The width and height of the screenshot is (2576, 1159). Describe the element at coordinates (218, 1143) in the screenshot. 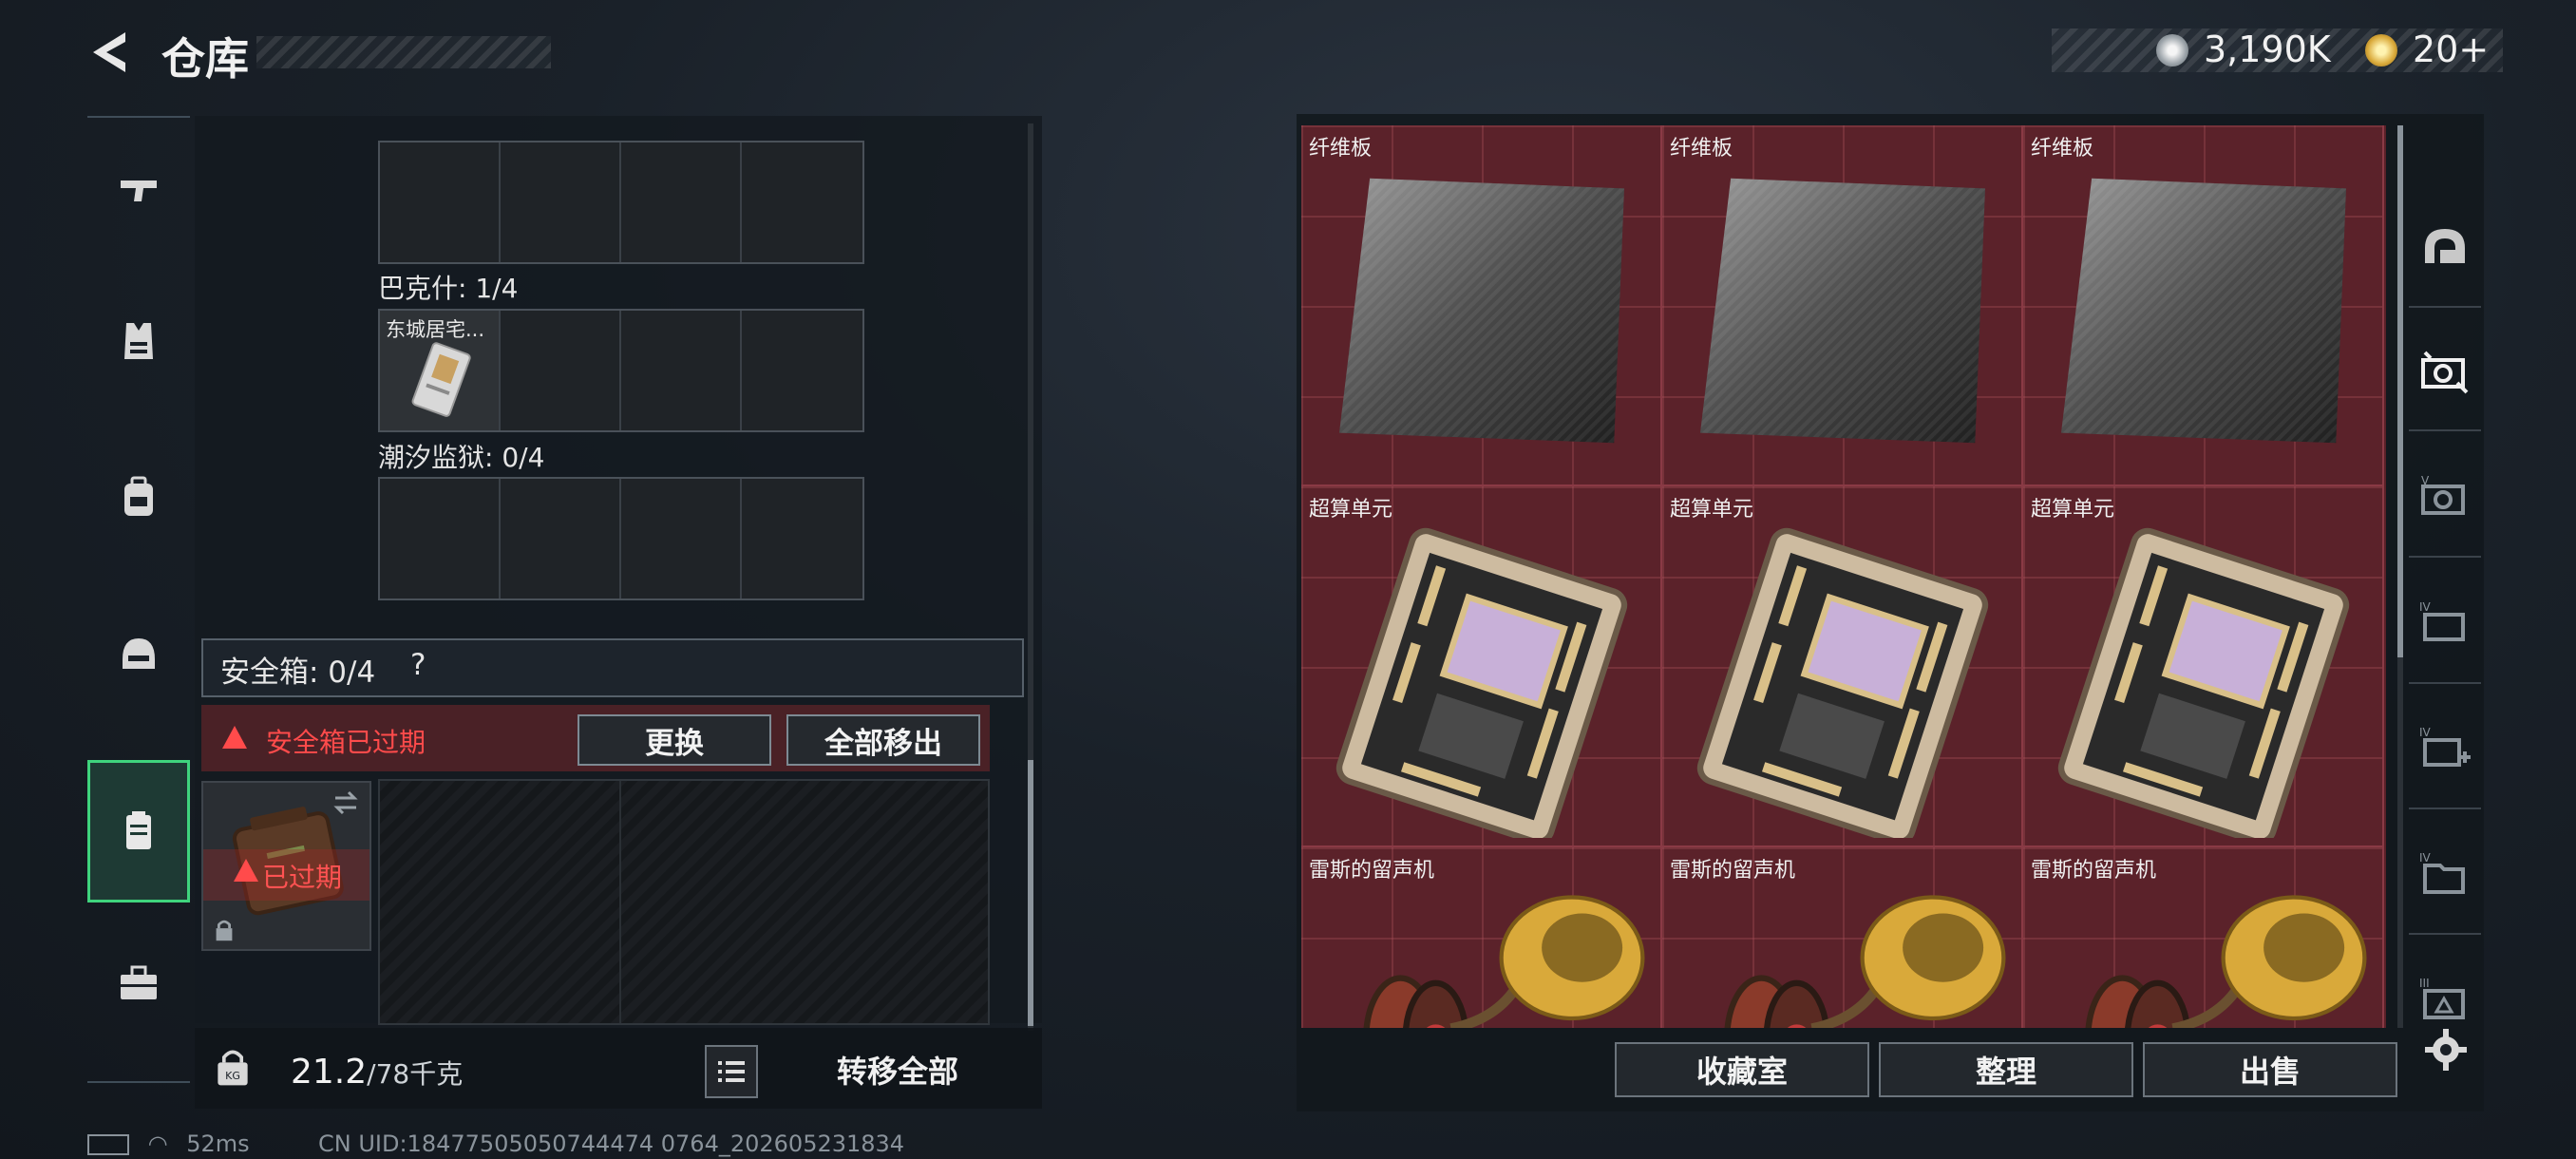

I see `ping-value: 52ms` at that location.